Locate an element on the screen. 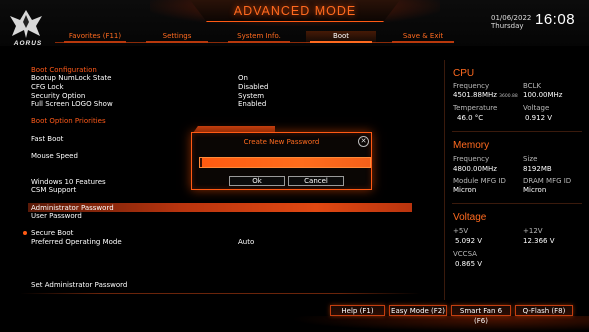 The height and width of the screenshot is (332, 589). tab-settings: Settings is located at coordinates (177, 37).